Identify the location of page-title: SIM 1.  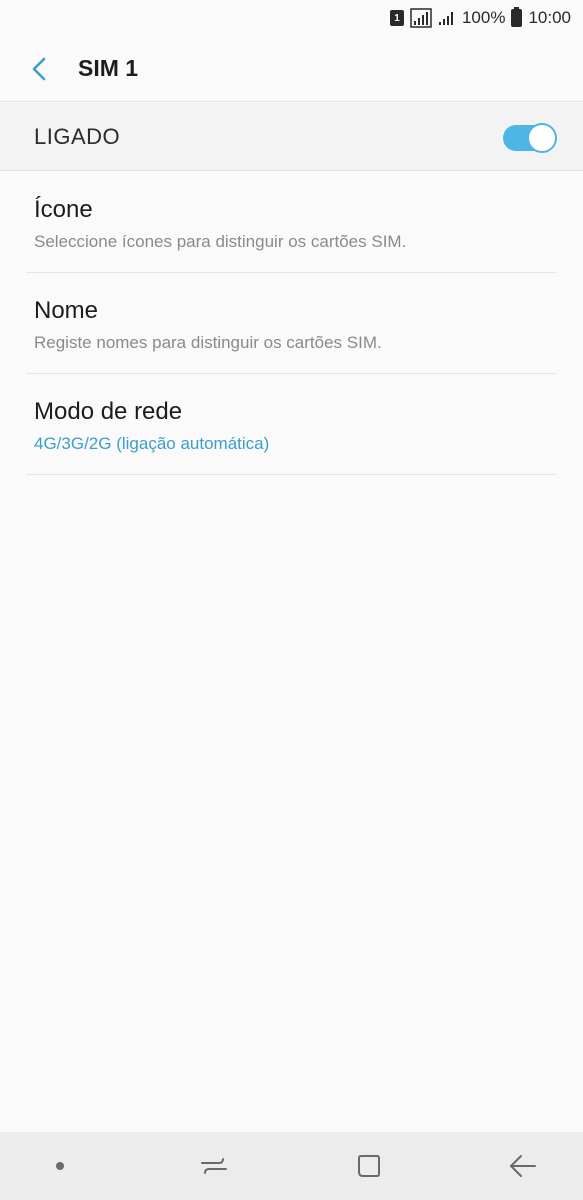
(108, 68).